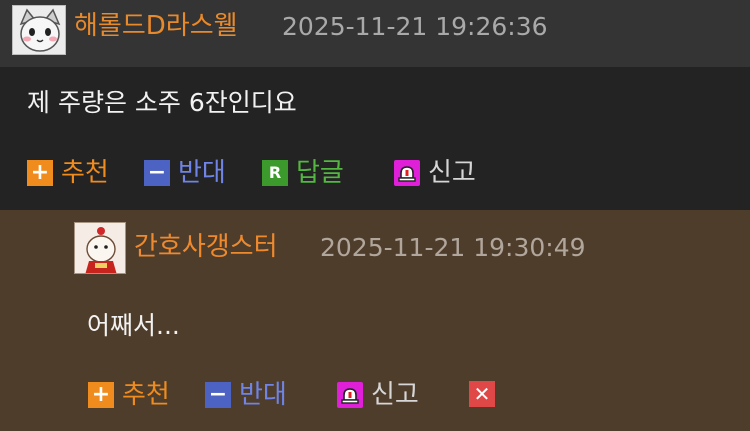 The image size is (750, 431). What do you see at coordinates (162, 102) in the screenshot?
I see `comment-text: 제 주량은 소주 6잔인디요` at bounding box center [162, 102].